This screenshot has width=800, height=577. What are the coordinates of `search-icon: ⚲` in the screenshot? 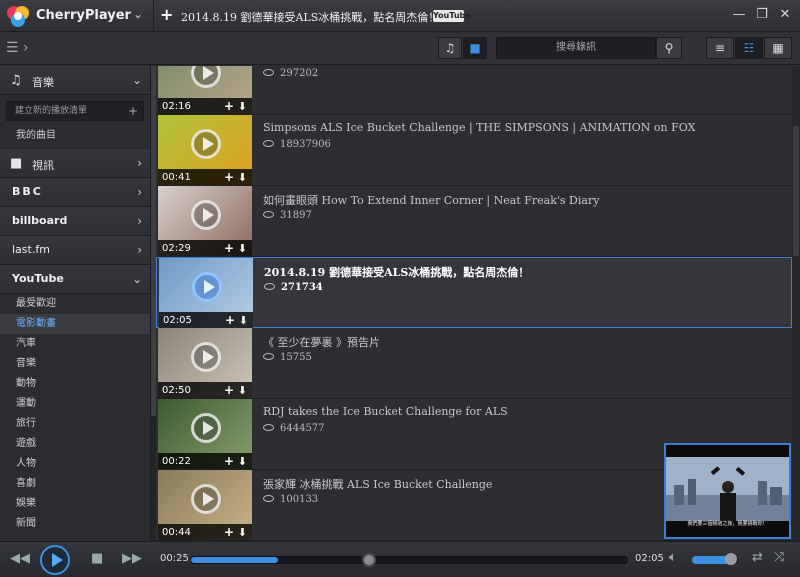 It's located at (669, 48).